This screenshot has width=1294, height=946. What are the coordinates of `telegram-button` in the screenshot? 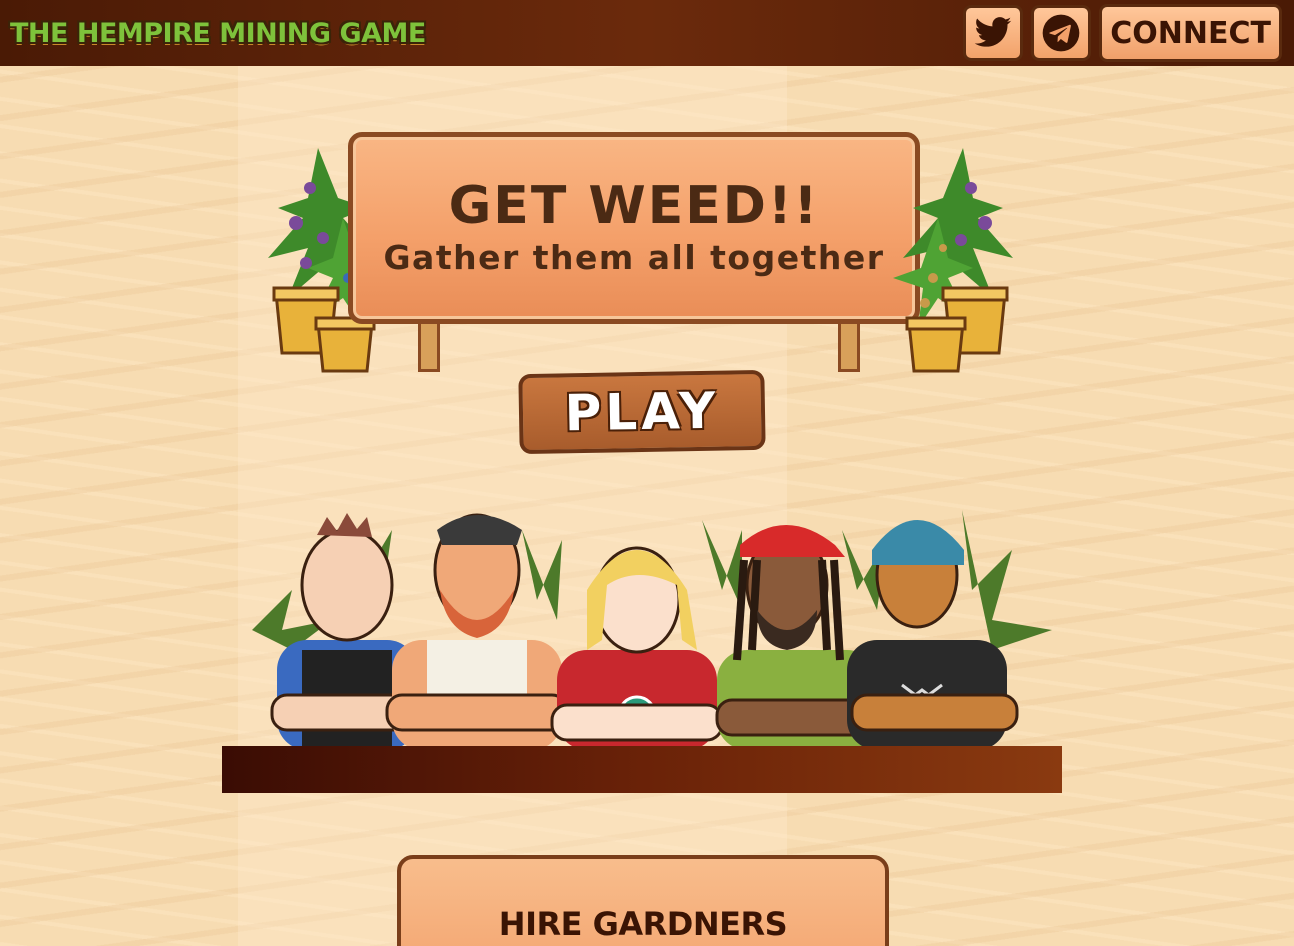 It's located at (1061, 33).